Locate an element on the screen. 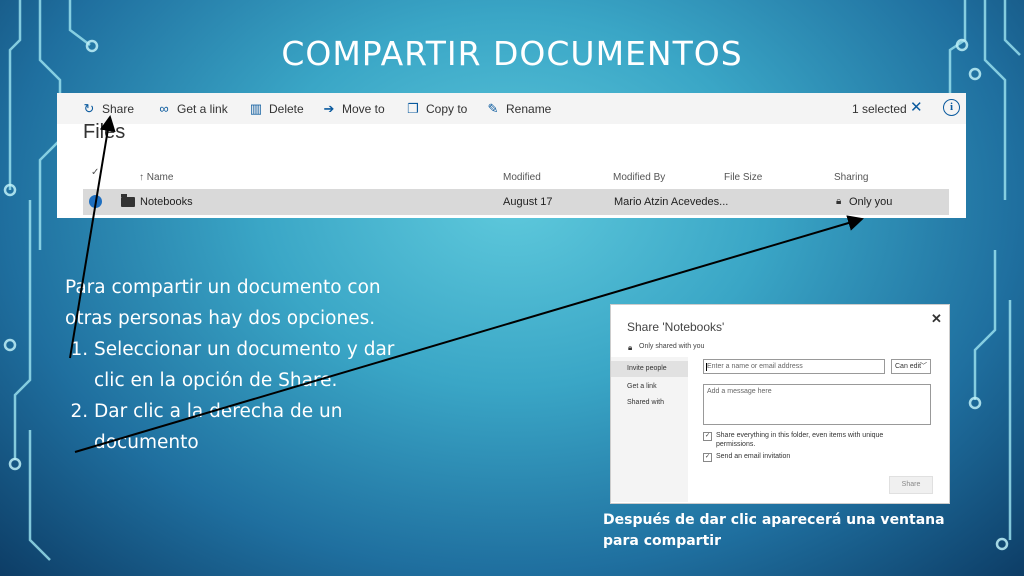 The height and width of the screenshot is (576, 1024). move-to-button: ➔ Move to is located at coordinates (353, 109).